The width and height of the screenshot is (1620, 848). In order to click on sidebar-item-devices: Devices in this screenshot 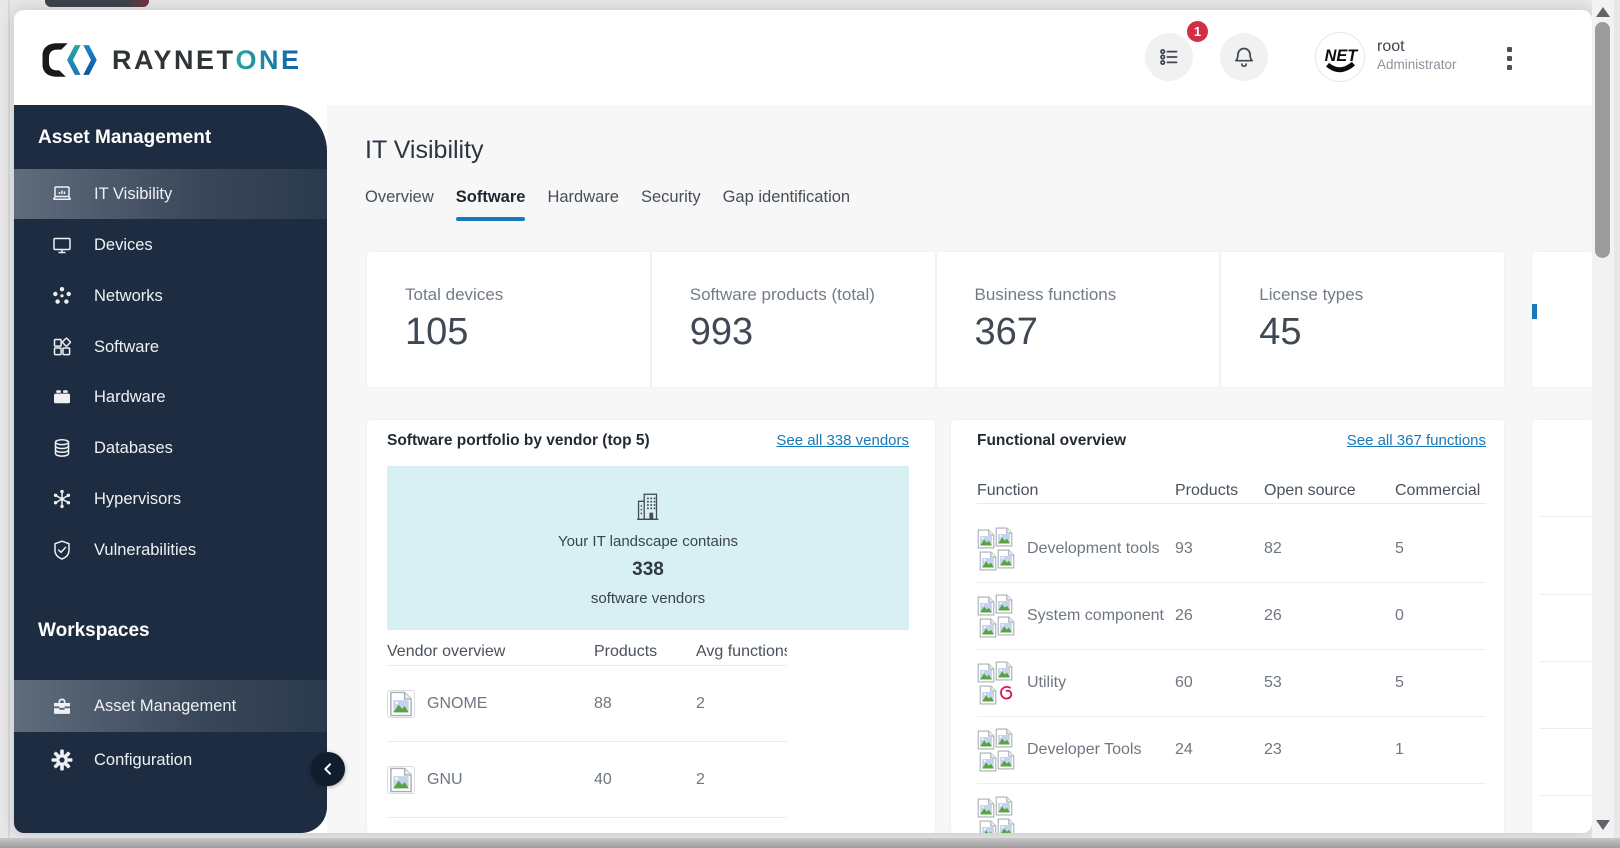, I will do `click(170, 245)`.